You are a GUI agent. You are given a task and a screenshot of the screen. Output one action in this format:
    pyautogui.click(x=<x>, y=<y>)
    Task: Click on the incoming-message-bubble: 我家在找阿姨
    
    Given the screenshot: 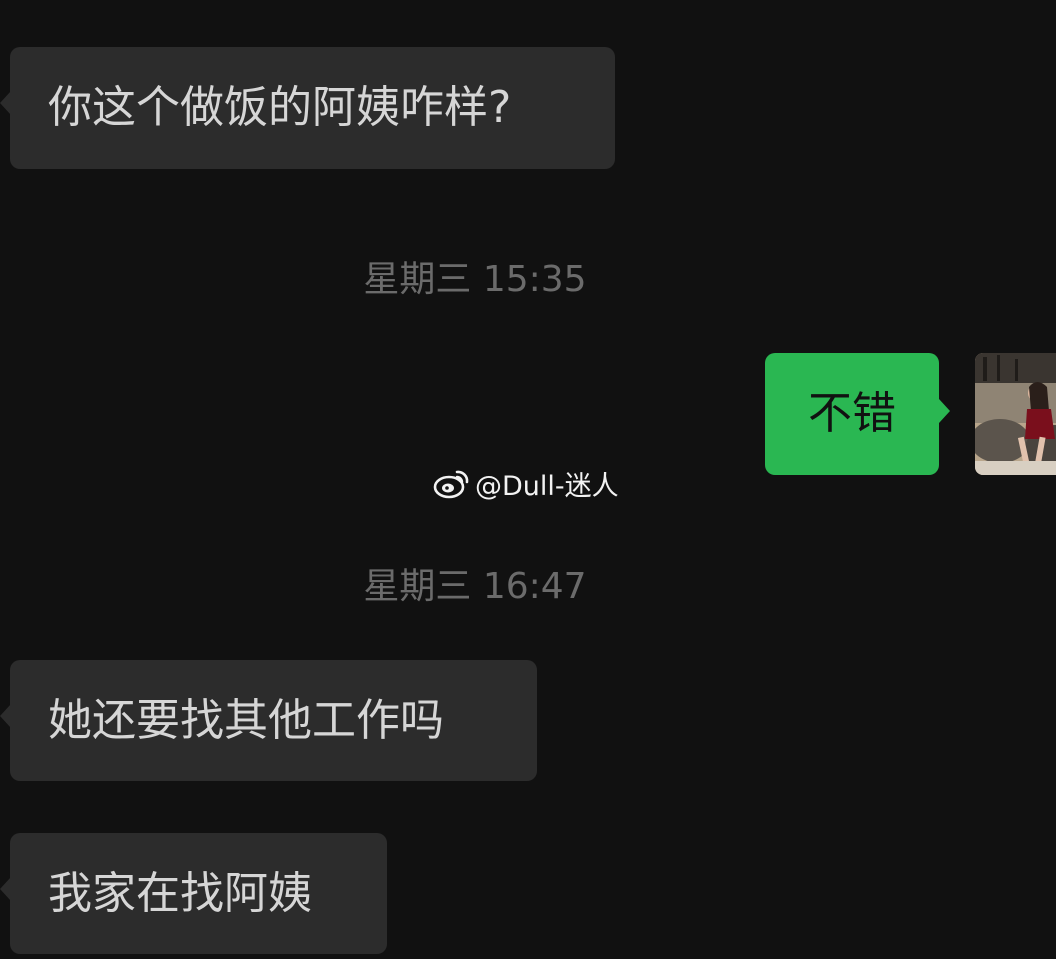 What is the action you would take?
    pyautogui.click(x=193, y=893)
    